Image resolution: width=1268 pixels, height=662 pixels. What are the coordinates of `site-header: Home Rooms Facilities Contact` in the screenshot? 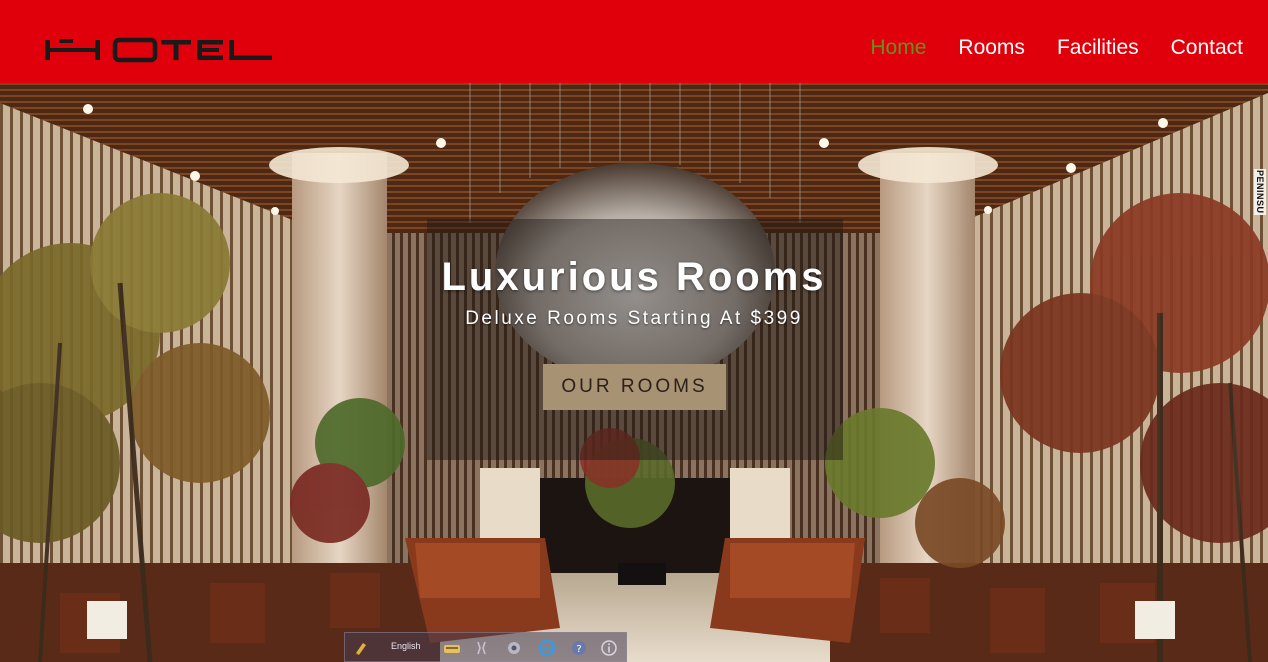 It's located at (634, 41).